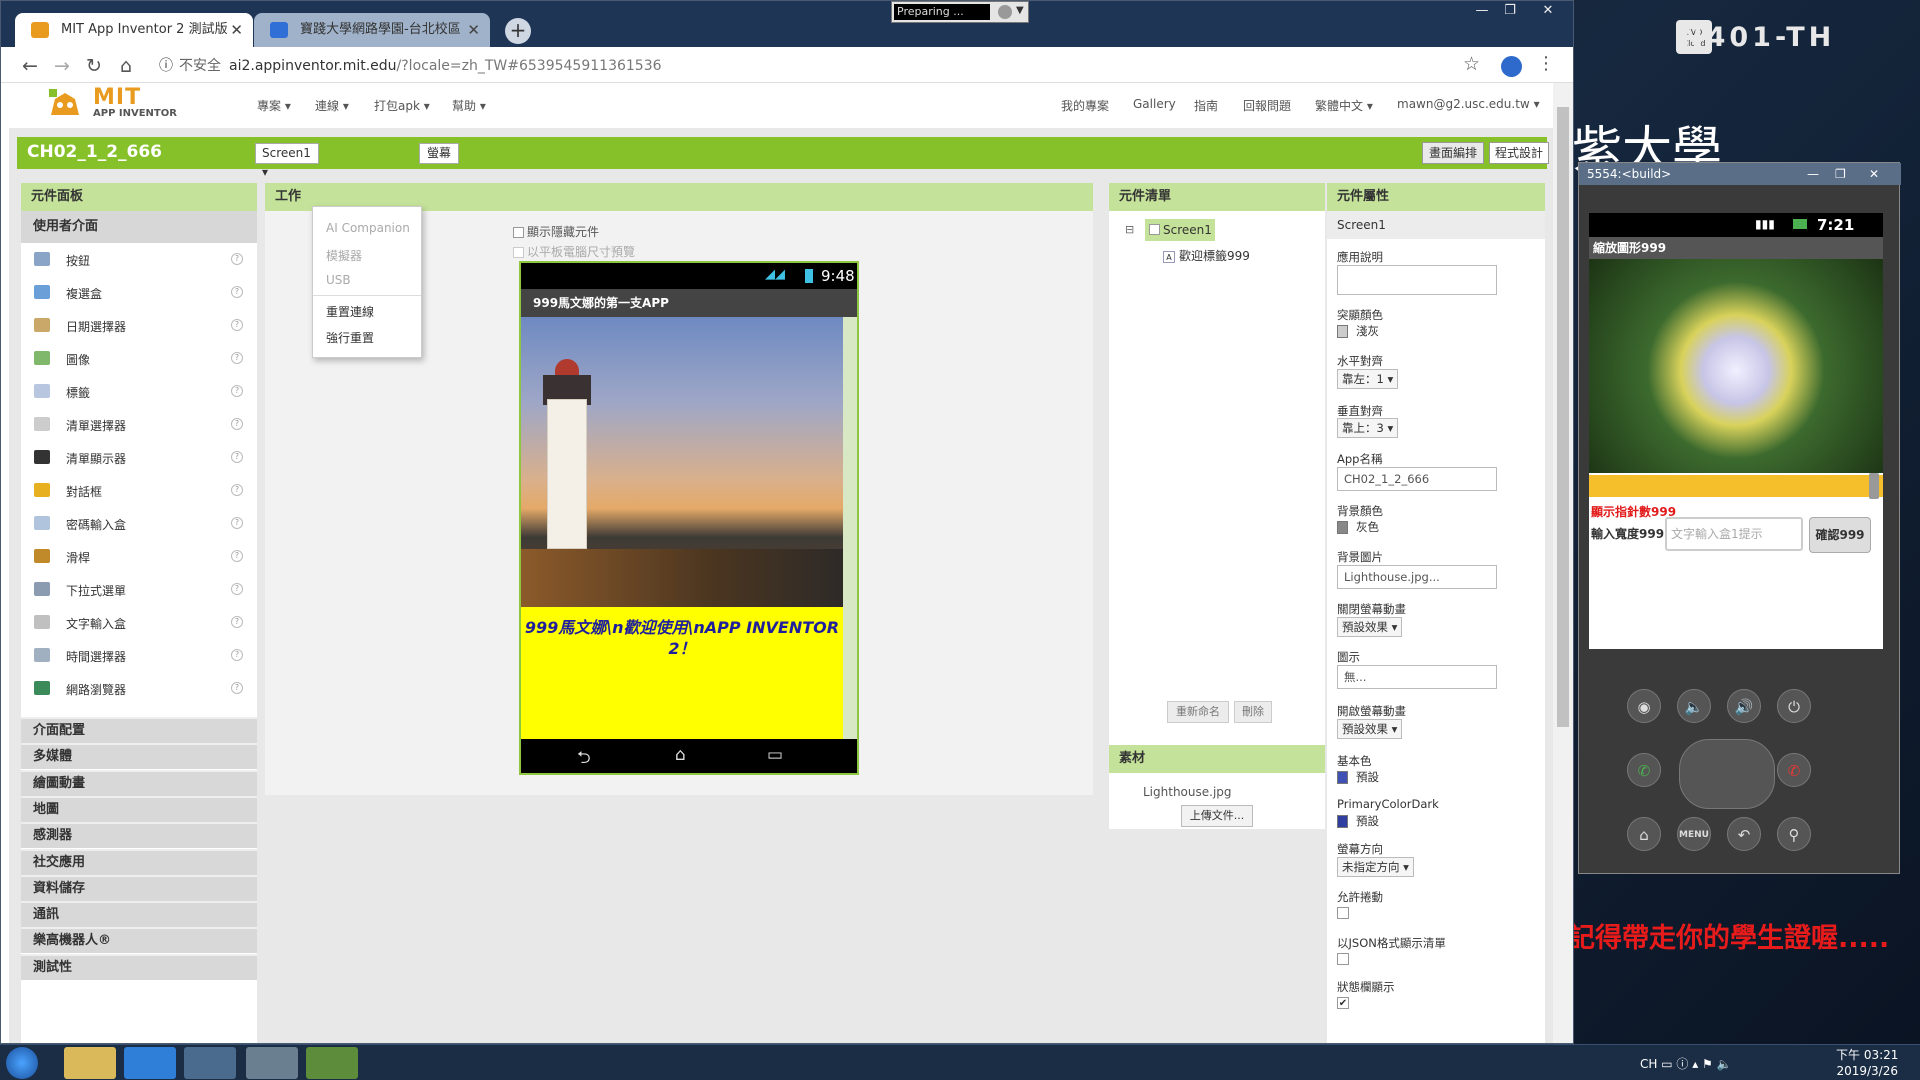 The image size is (1920, 1080). I want to click on dropdown-arrow-icon: ▼, so click(1020, 10).